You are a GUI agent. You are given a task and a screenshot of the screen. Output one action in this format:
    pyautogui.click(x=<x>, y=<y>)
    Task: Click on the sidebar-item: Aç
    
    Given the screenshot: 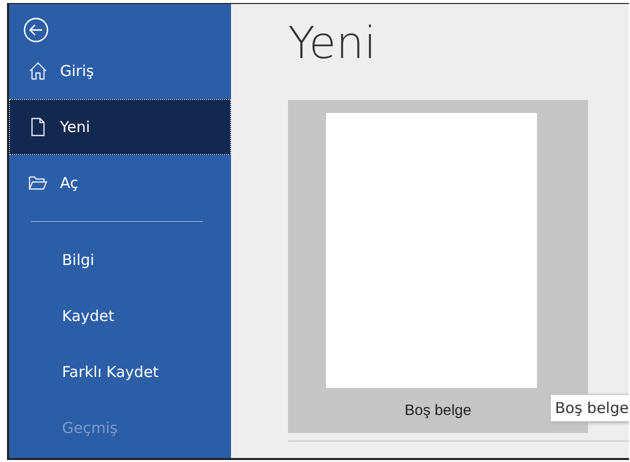 What is the action you would take?
    pyautogui.click(x=120, y=183)
    